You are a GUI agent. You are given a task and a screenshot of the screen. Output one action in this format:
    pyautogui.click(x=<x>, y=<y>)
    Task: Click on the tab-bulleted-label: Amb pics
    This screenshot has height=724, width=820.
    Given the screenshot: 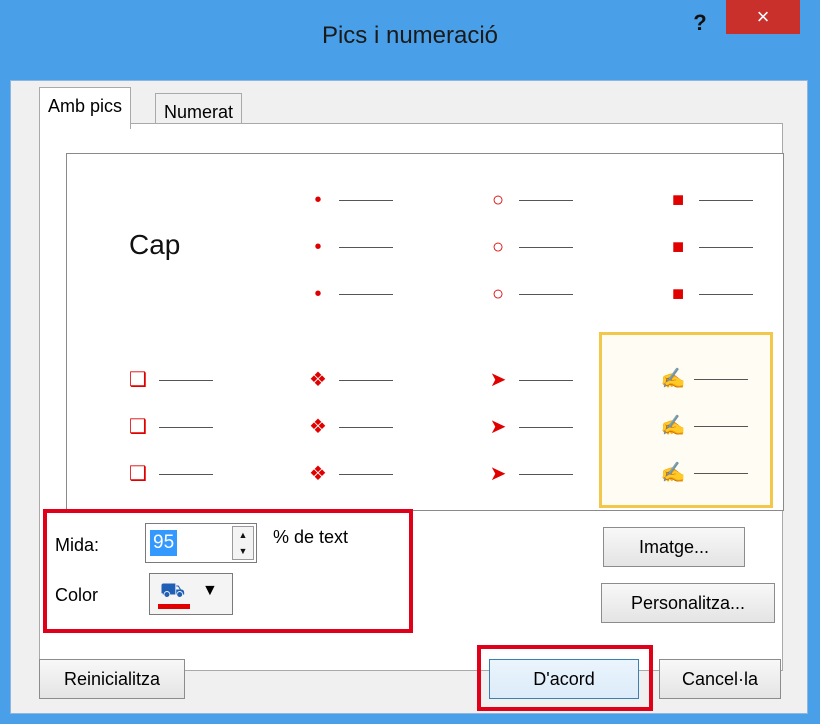 What is the action you would take?
    pyautogui.click(x=85, y=106)
    